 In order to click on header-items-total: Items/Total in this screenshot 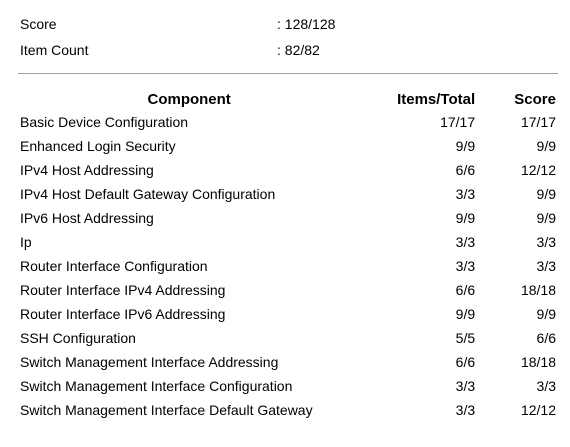, I will do `click(436, 99)`.